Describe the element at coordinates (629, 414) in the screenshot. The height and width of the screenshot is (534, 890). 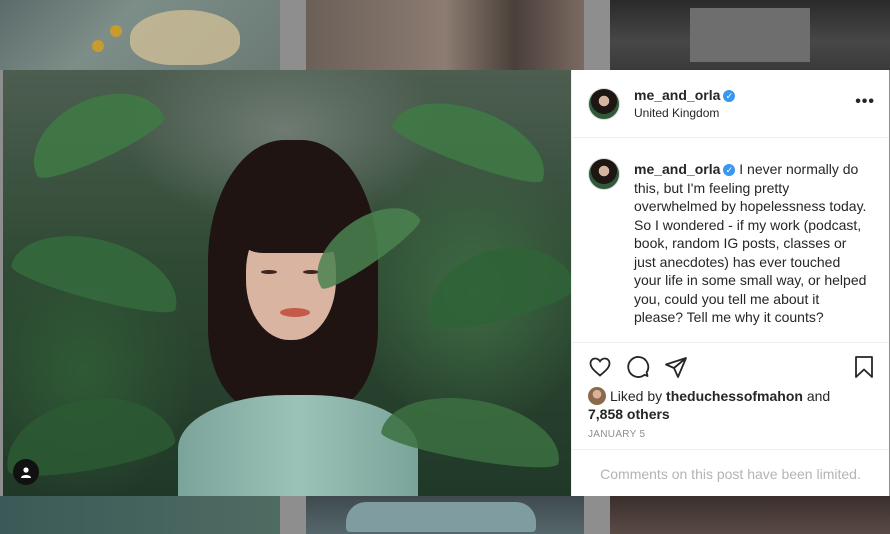
I see `likes-count-link: 7,858 others` at that location.